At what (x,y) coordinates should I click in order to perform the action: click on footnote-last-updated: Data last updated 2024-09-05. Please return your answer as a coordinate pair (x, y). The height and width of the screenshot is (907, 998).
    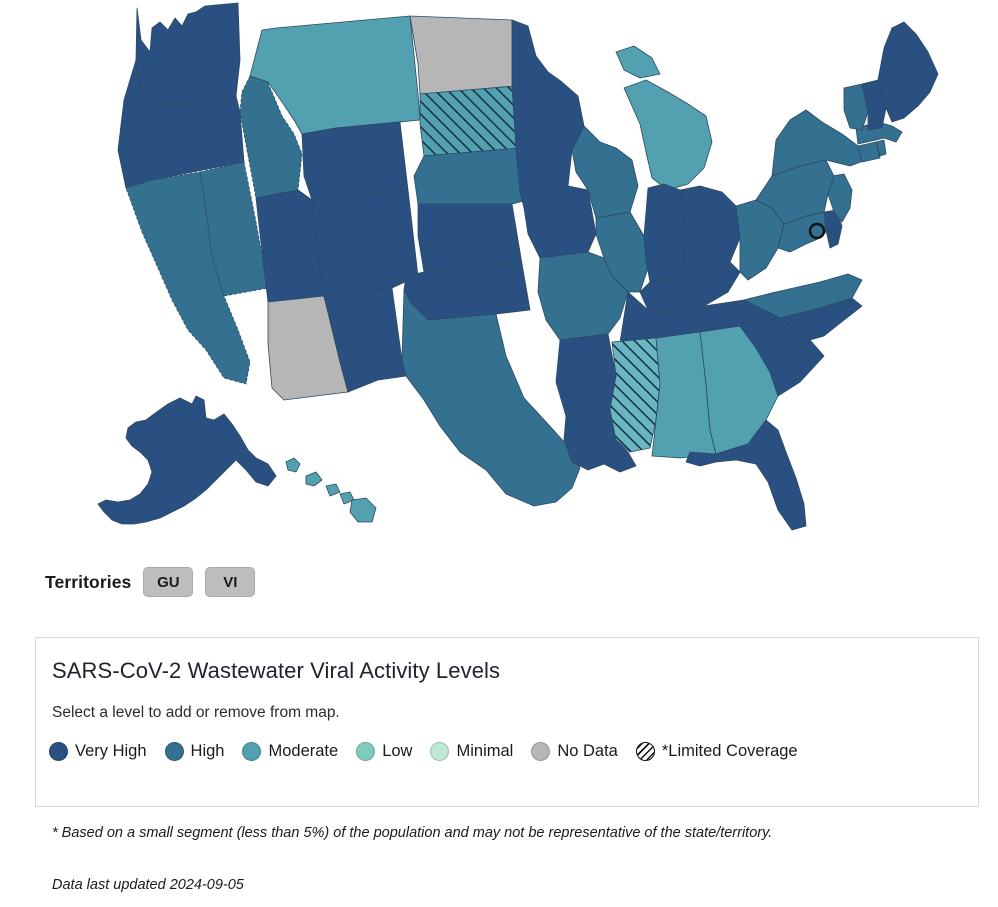
    Looking at the image, I should click on (148, 885).